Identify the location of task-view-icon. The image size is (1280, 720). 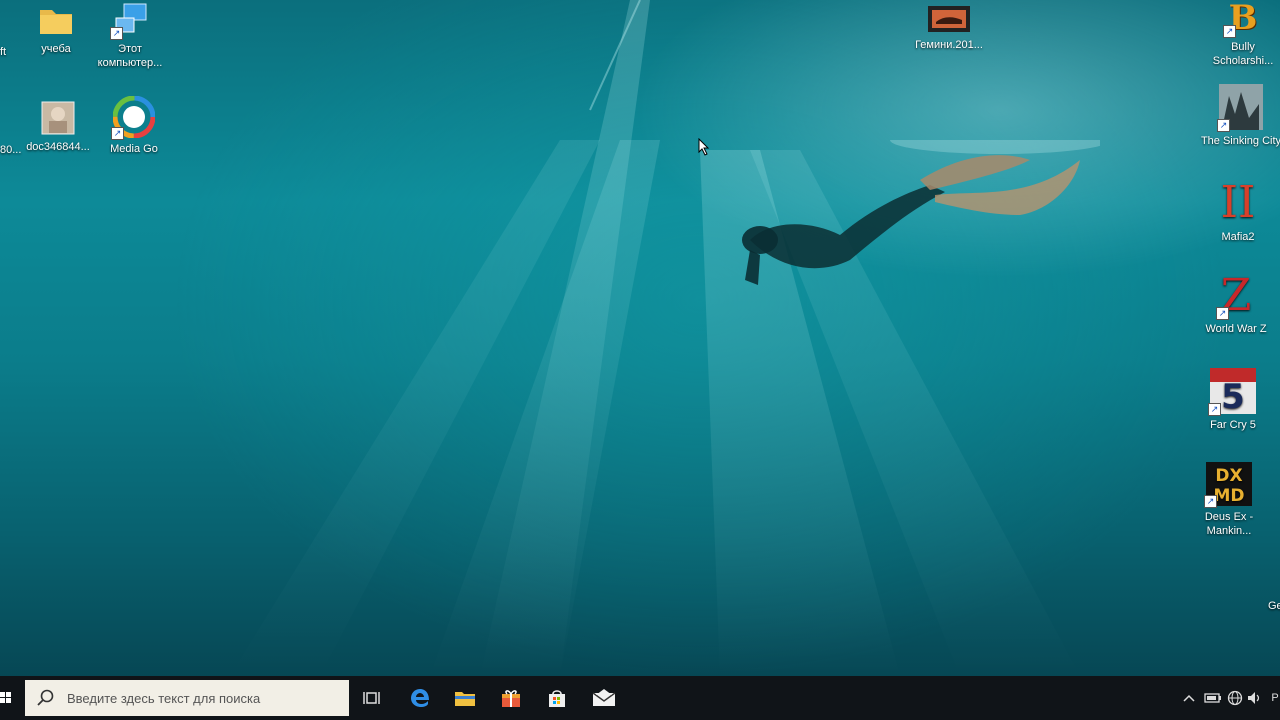
(371, 698).